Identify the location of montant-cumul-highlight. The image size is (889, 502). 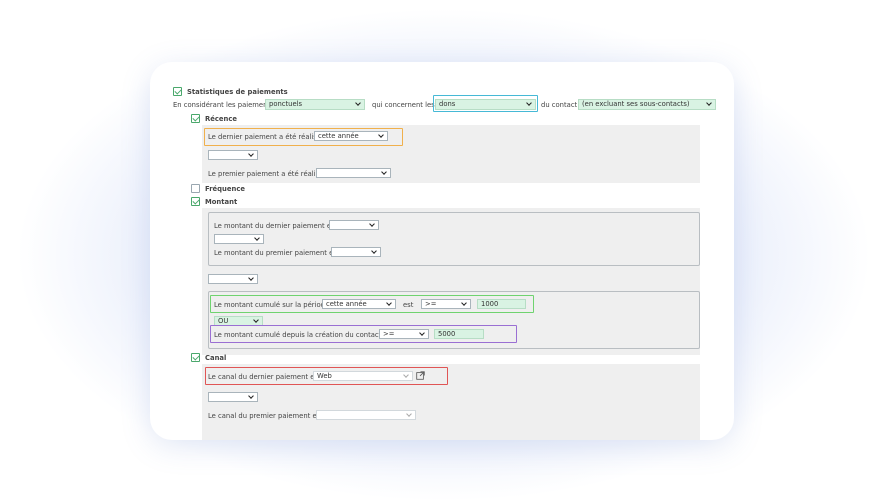
(372, 304).